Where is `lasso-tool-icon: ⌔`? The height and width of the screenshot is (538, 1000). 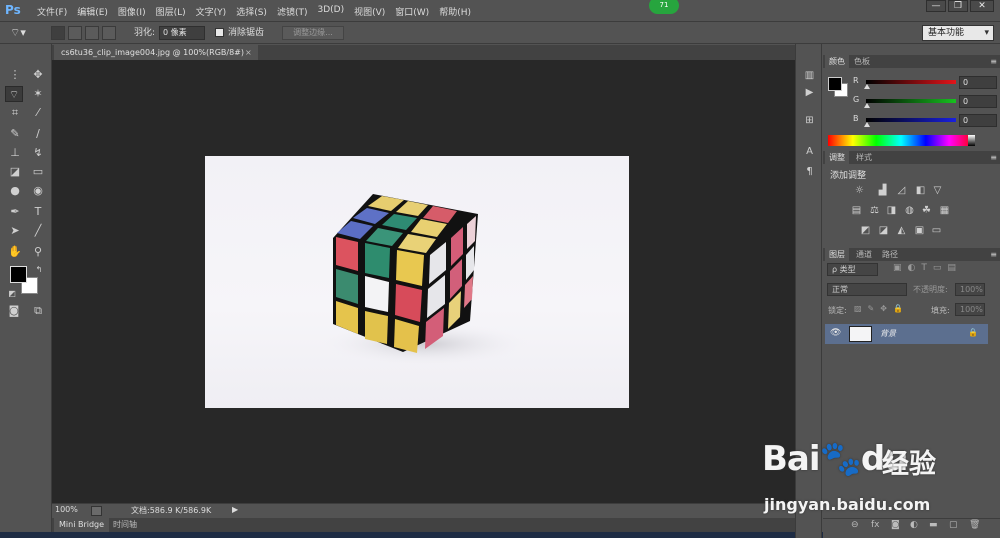
lasso-tool-icon: ⌔ is located at coordinates (14, 94).